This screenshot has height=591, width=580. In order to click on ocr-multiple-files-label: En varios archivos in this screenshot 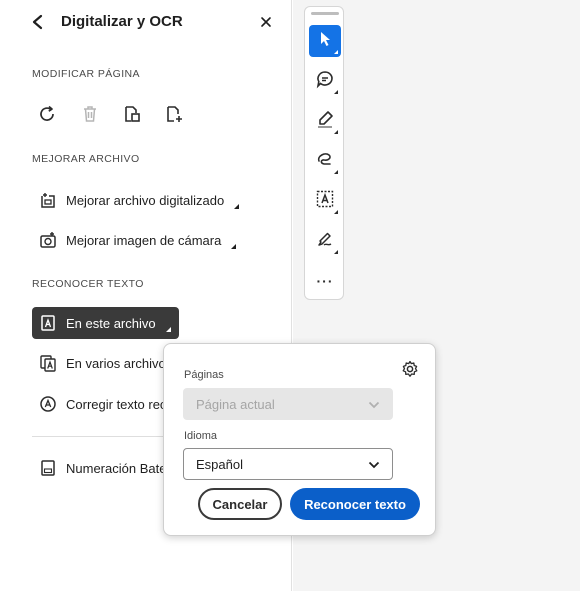, I will do `click(119, 363)`.